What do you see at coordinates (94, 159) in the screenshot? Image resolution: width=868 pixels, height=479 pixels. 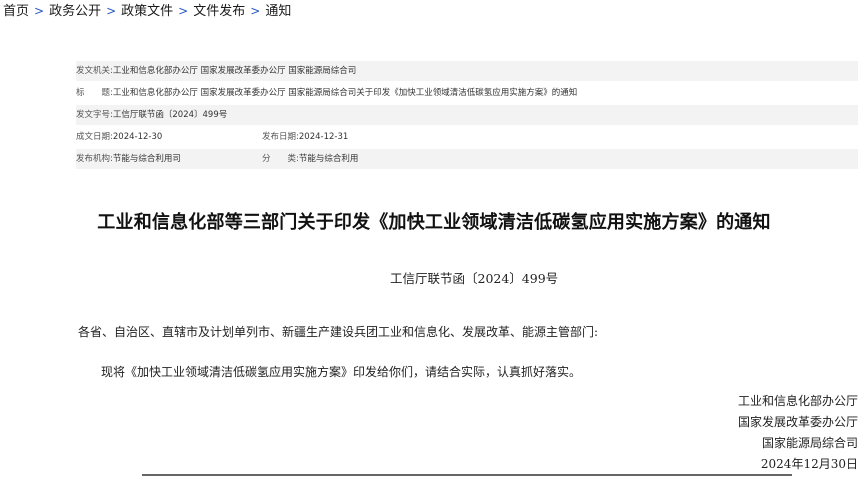 I see `meta-org-label: 发布机构:` at bounding box center [94, 159].